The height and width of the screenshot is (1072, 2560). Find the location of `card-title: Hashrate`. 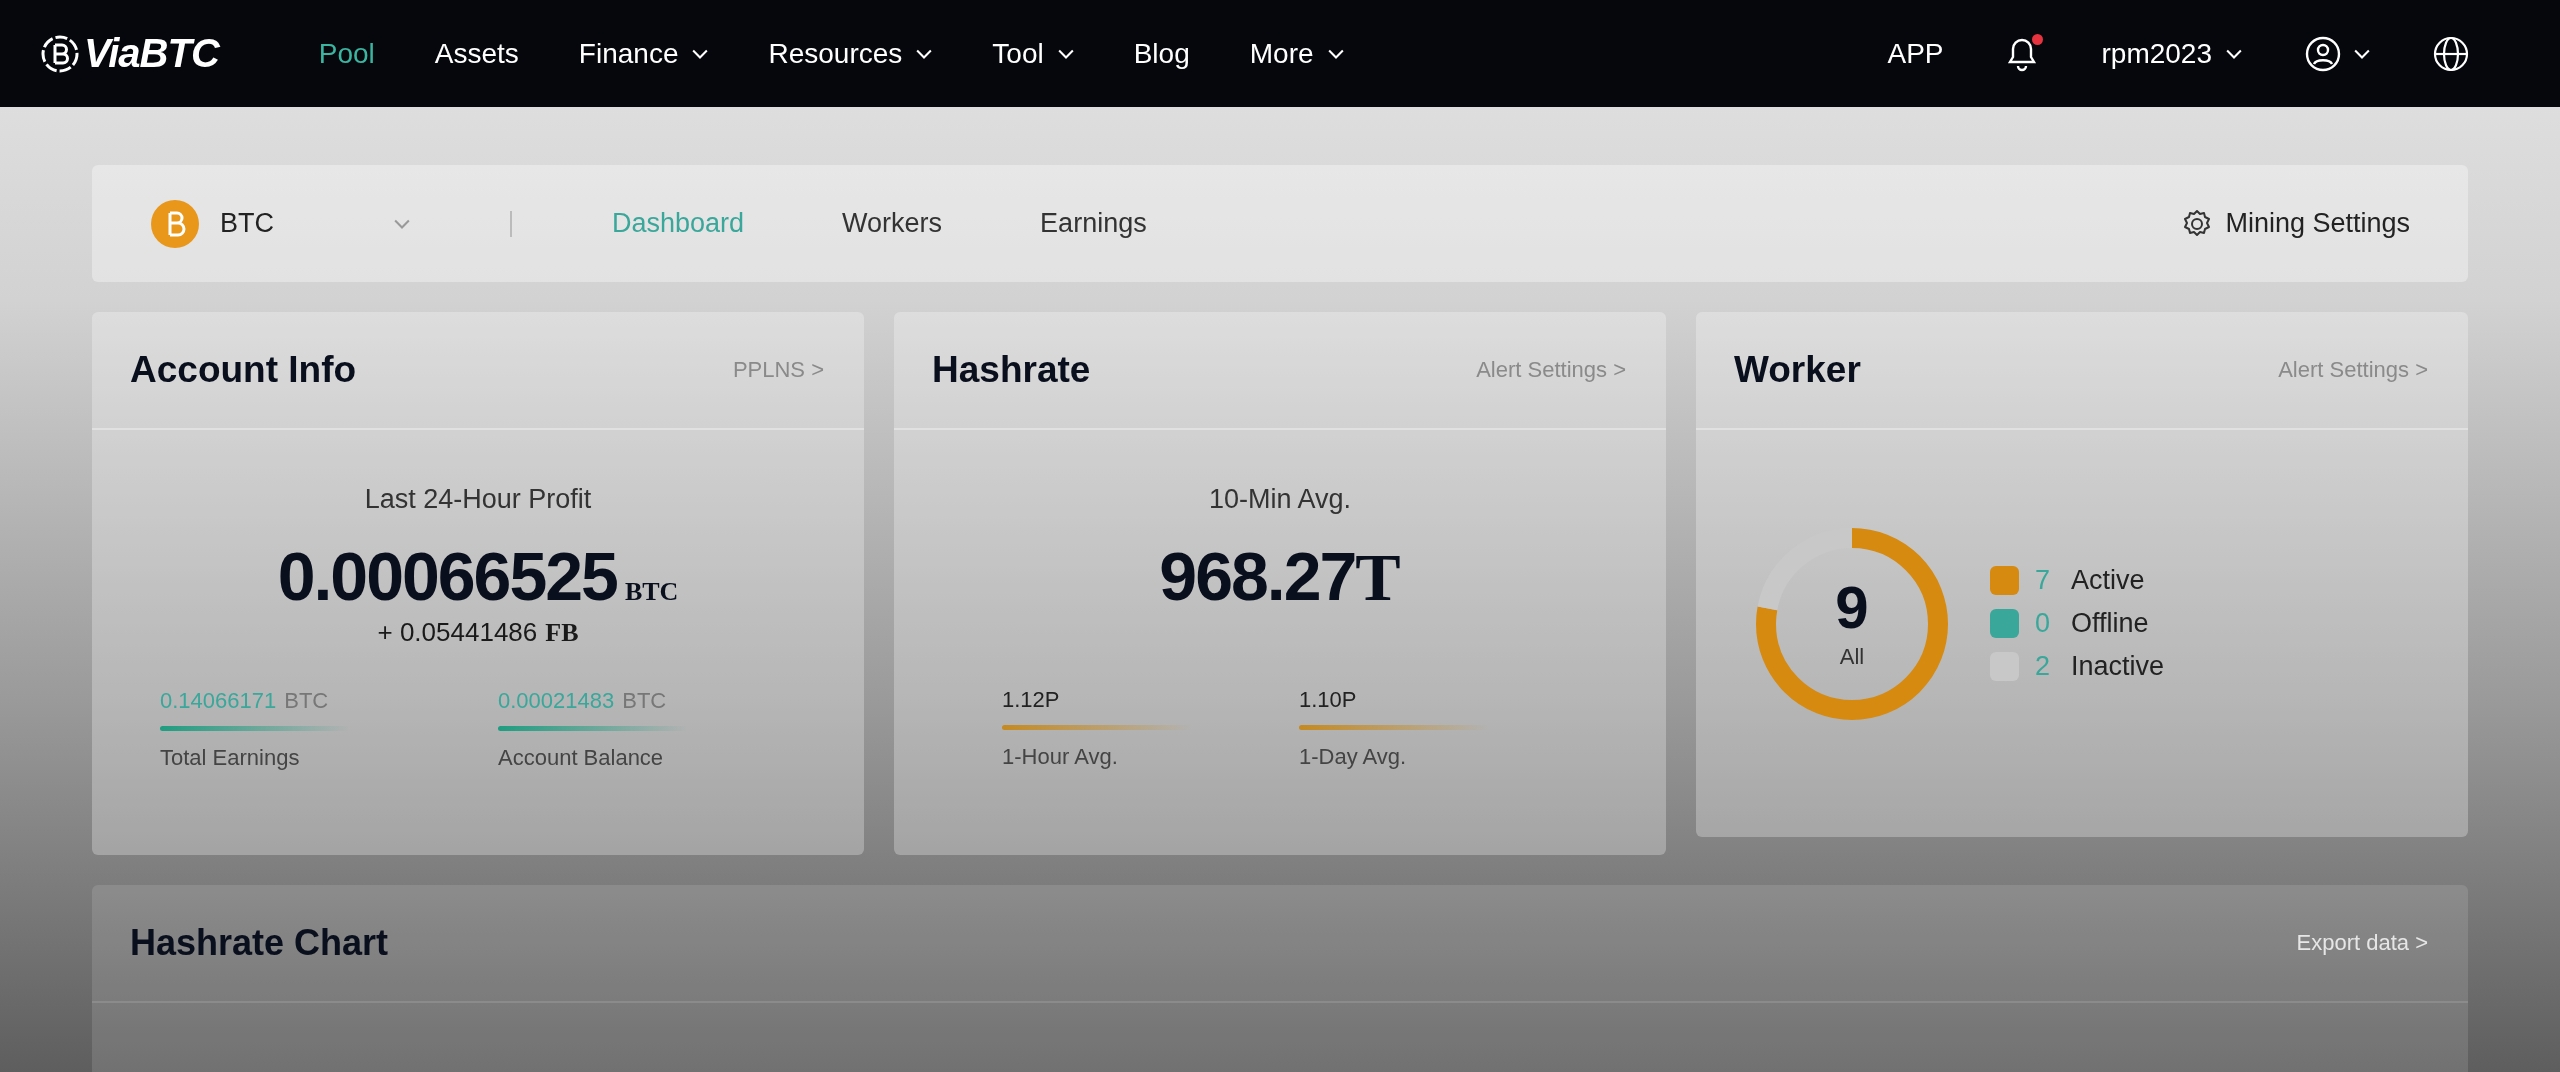

card-title: Hashrate is located at coordinates (1011, 370).